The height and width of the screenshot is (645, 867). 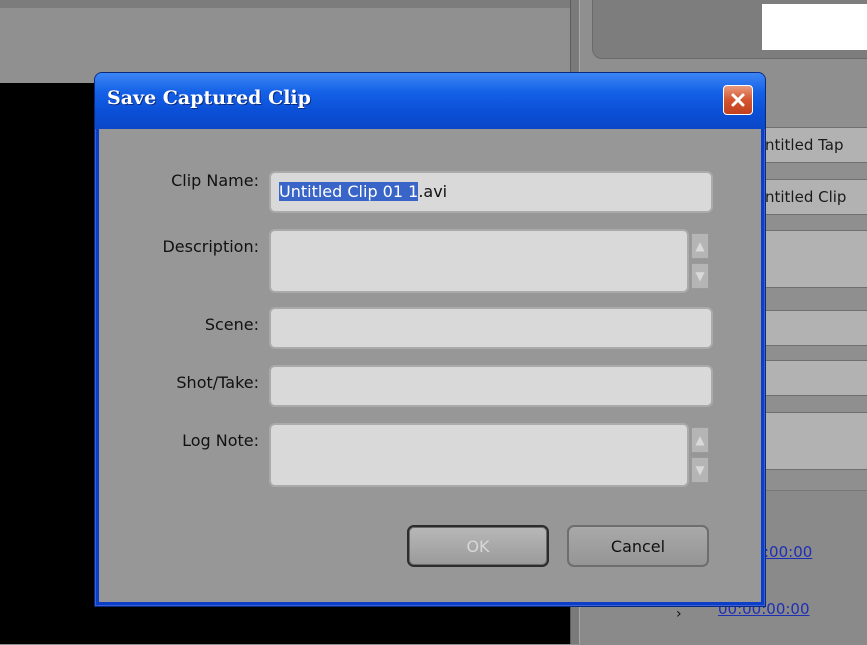 What do you see at coordinates (702, 455) in the screenshot?
I see `log-note-scrollbar: ▲ ▼` at bounding box center [702, 455].